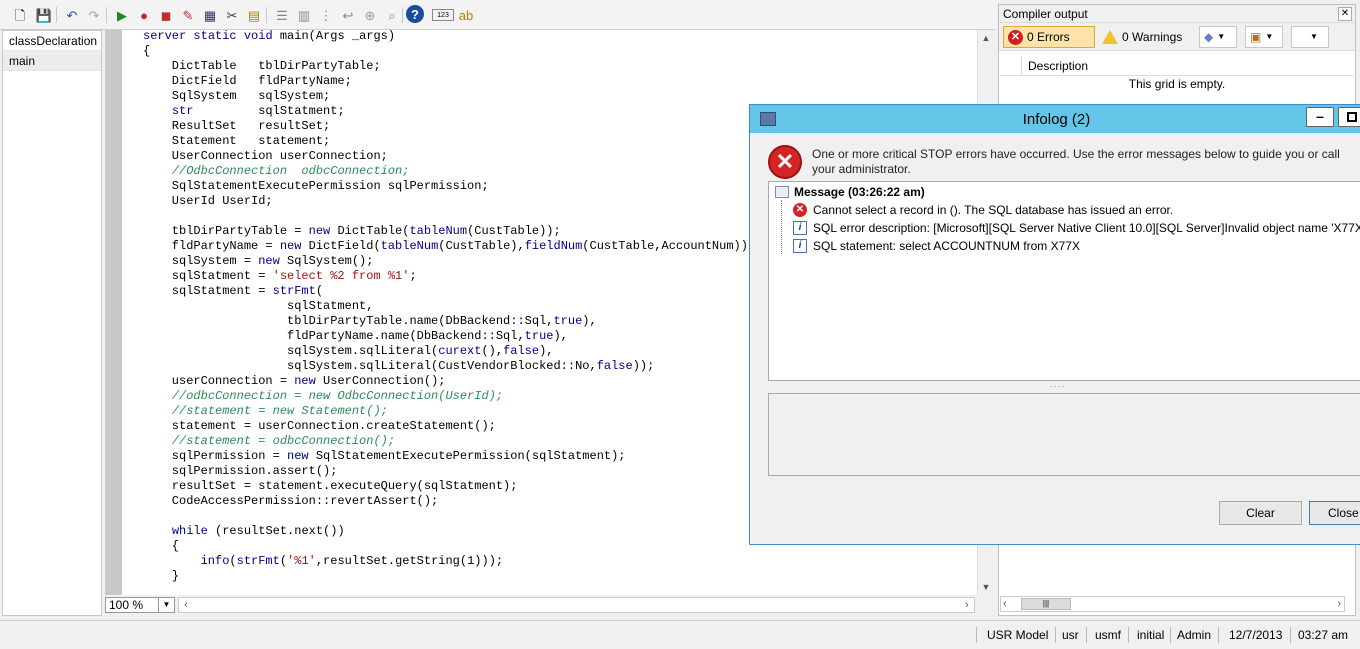 This screenshot has height=649, width=1360. What do you see at coordinates (449, 576) in the screenshot?
I see `code-line: }` at bounding box center [449, 576].